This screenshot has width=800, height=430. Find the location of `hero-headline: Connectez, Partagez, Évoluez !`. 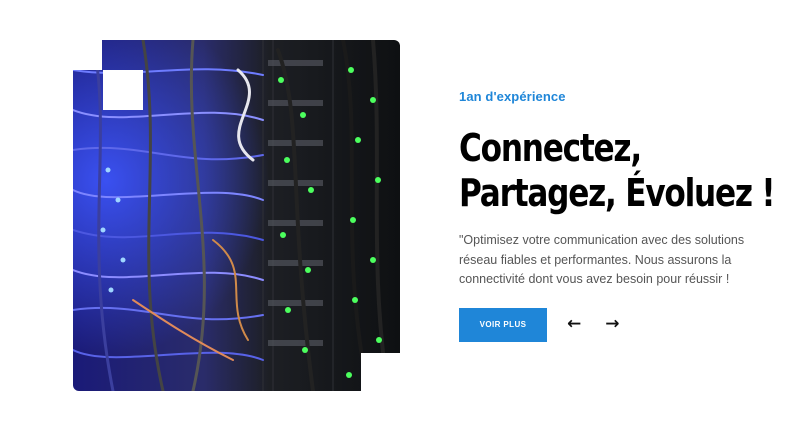

hero-headline: Connectez, Partagez, Évoluez ! is located at coordinates (623, 171).